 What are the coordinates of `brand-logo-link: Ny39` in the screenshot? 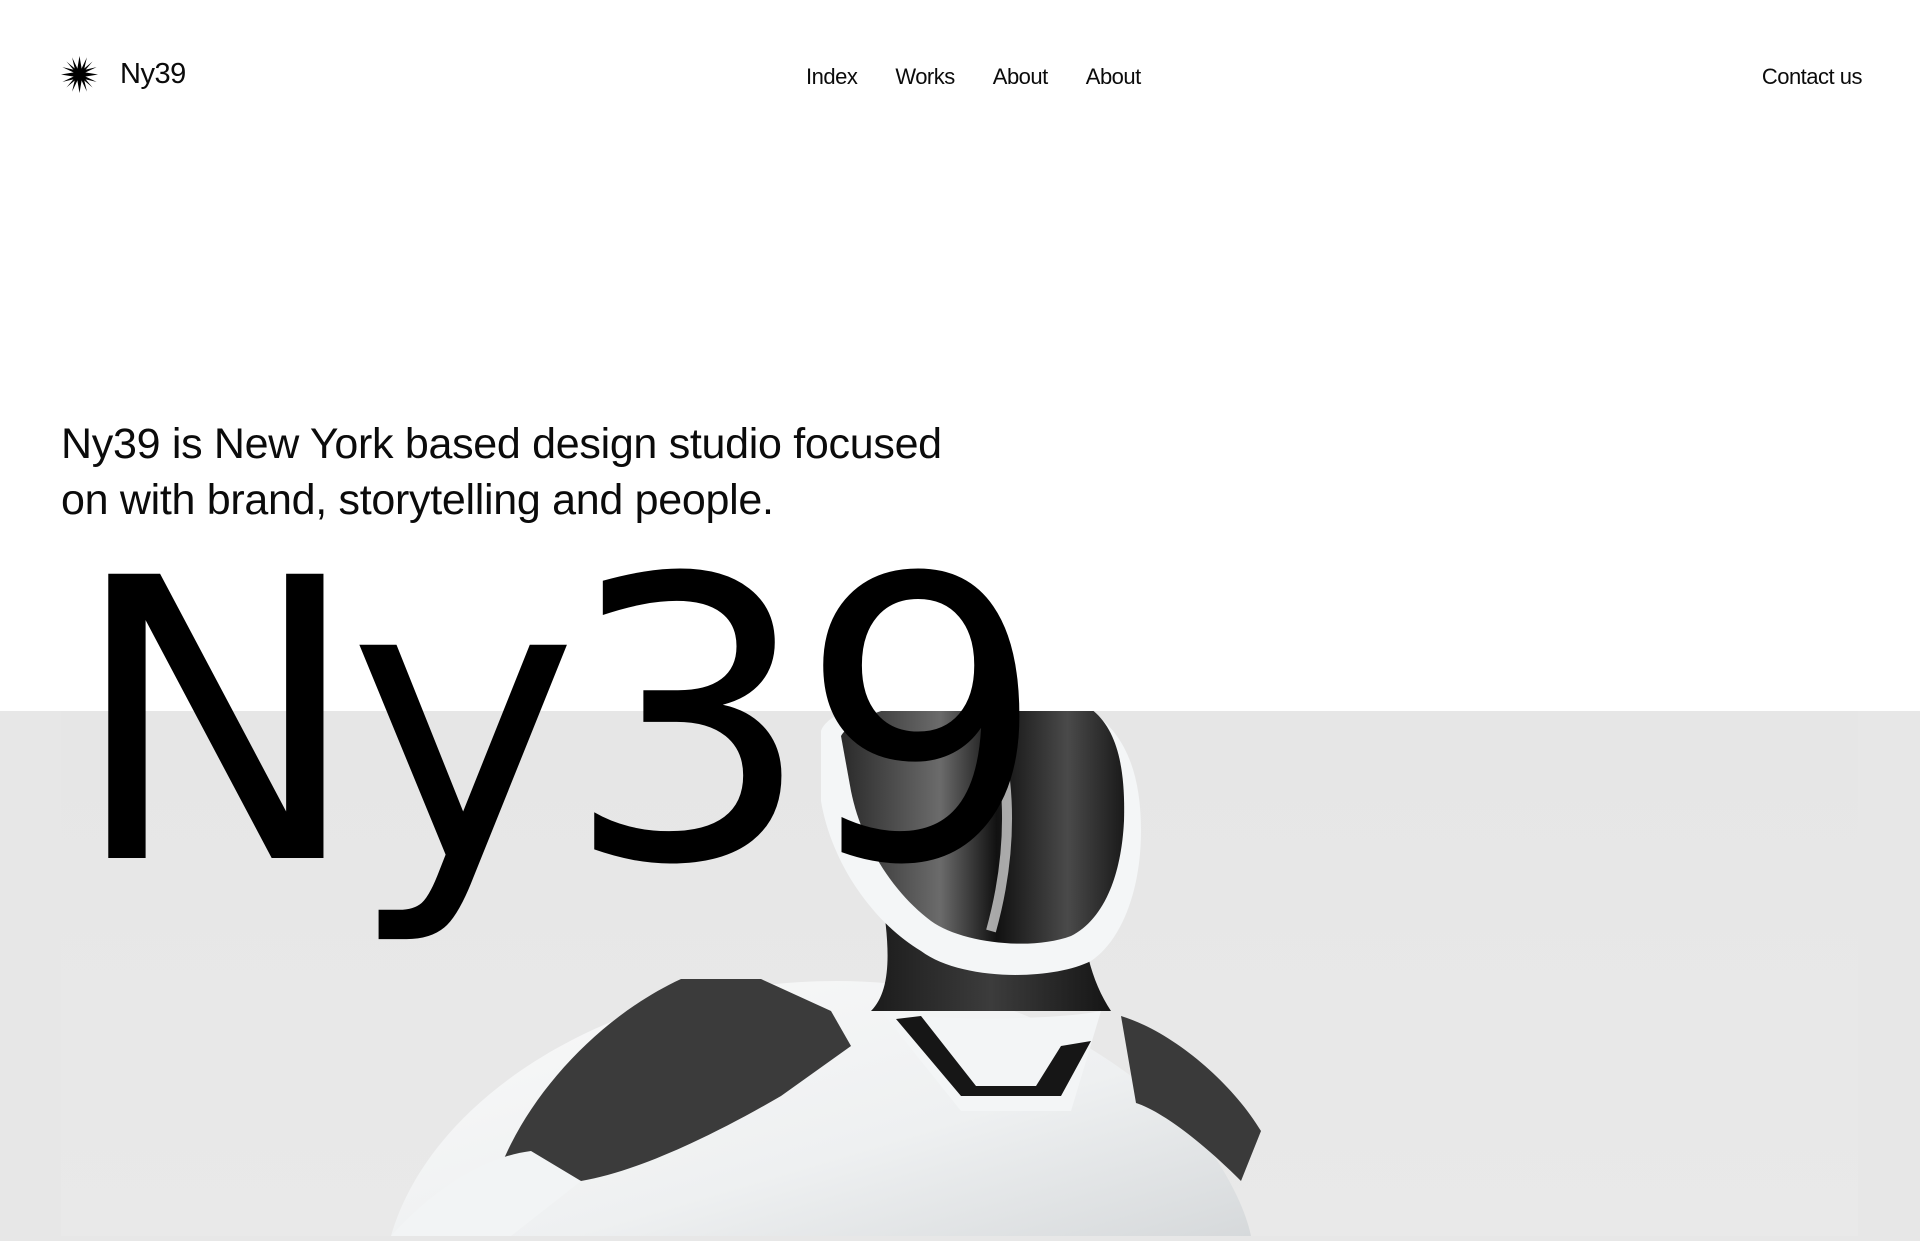 It's located at (123, 74).